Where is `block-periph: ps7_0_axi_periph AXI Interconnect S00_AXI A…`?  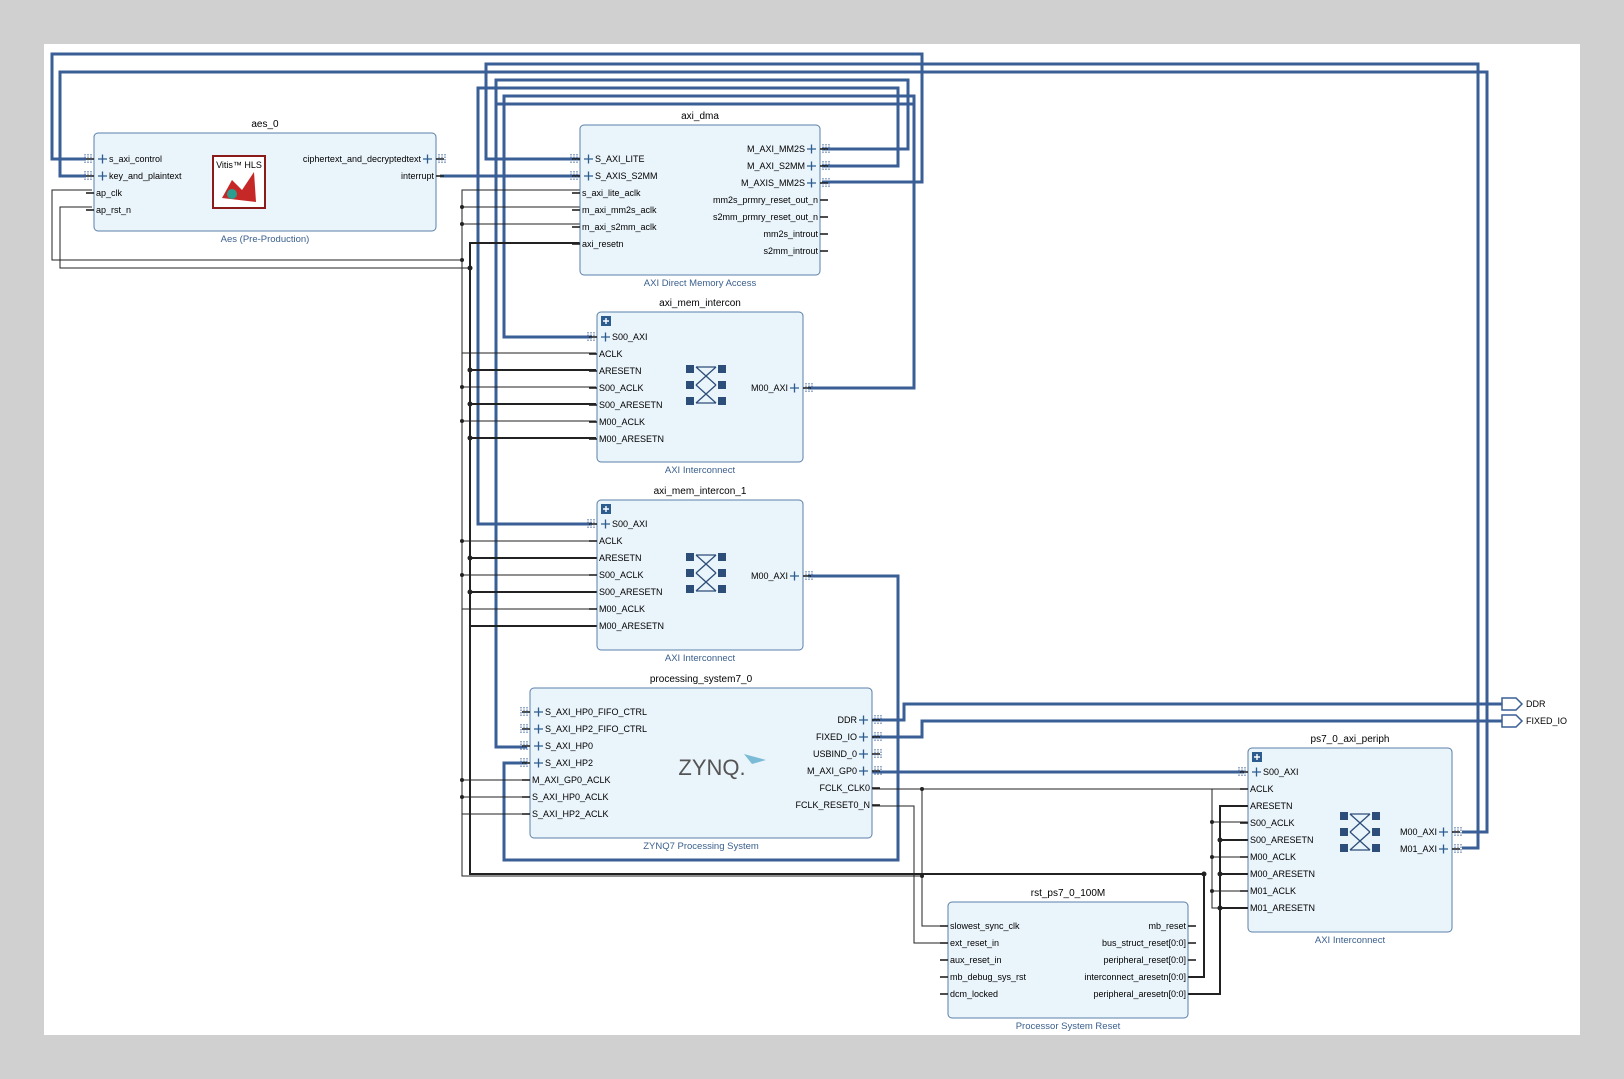
block-periph: ps7_0_axi_periph AXI Interconnect S00_AXI A… is located at coordinates (1350, 840).